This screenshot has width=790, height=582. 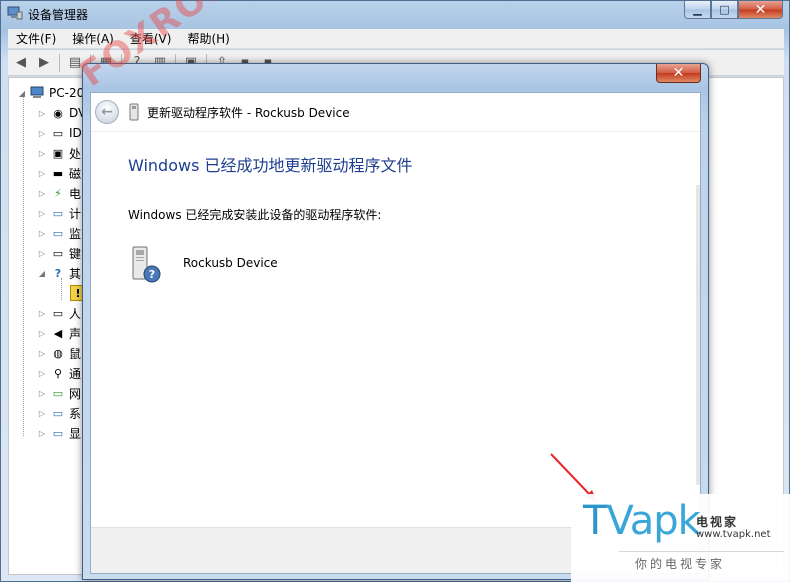 I want to click on disk-drive-icon: ▬, so click(x=58, y=173).